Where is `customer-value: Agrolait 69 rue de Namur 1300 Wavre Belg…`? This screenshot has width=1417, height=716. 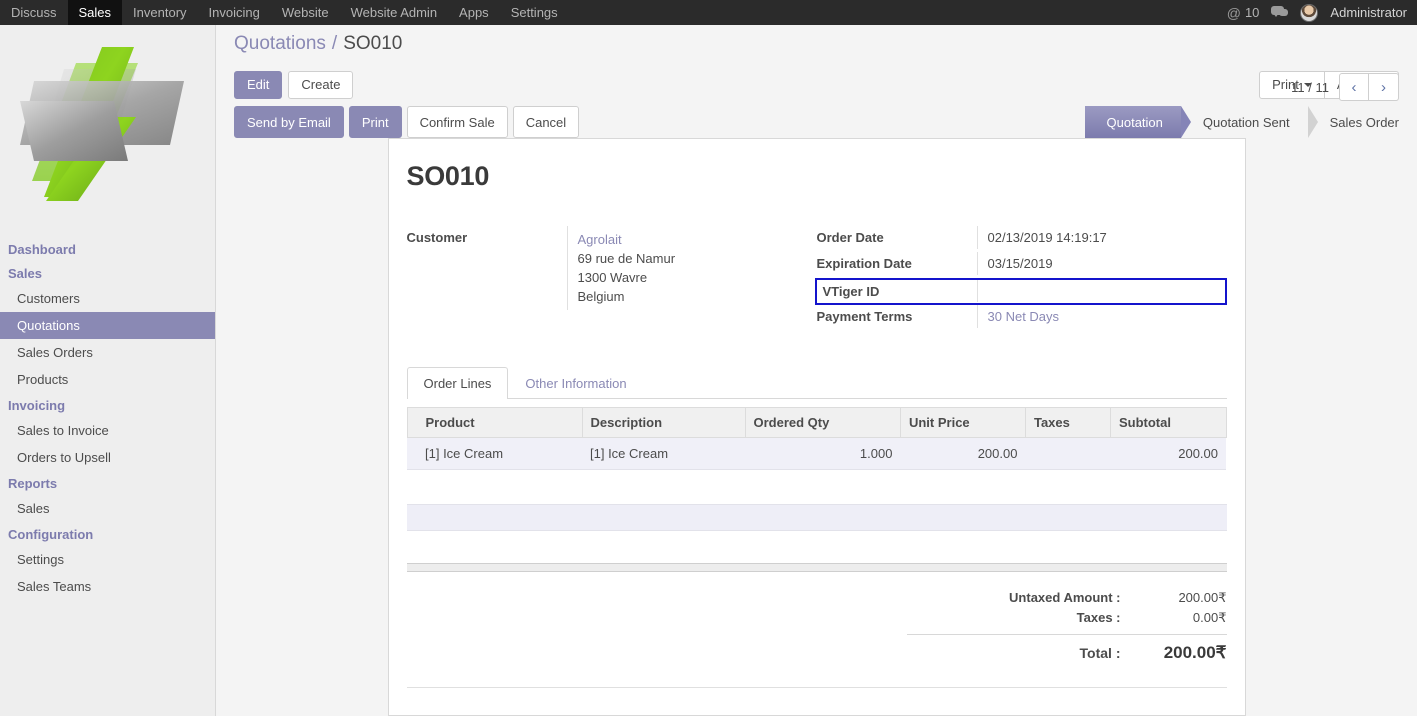
customer-value: Agrolait 69 rue de Namur 1300 Wavre Belg… is located at coordinates (691, 268).